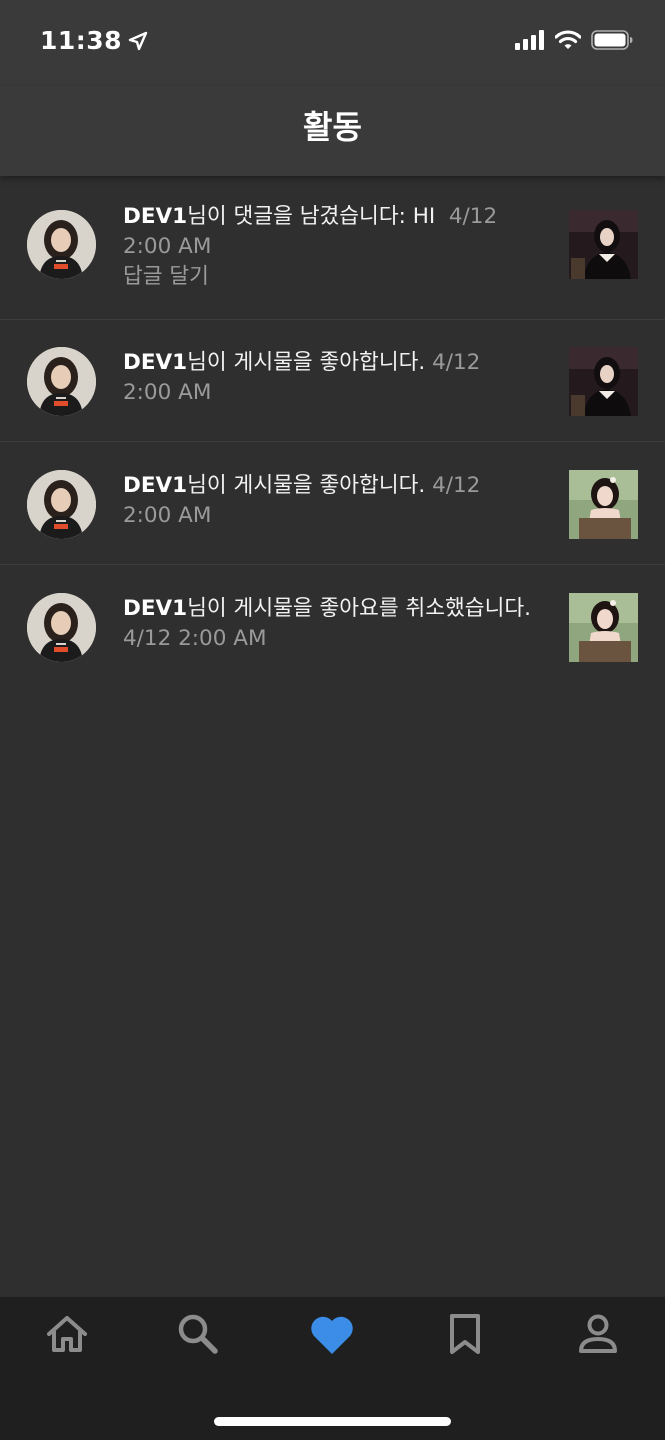 This screenshot has height=1440, width=665. Describe the element at coordinates (359, 608) in the screenshot. I see `activity-message: 님이 게시물을 좋아요를 취소했습니다.` at that location.